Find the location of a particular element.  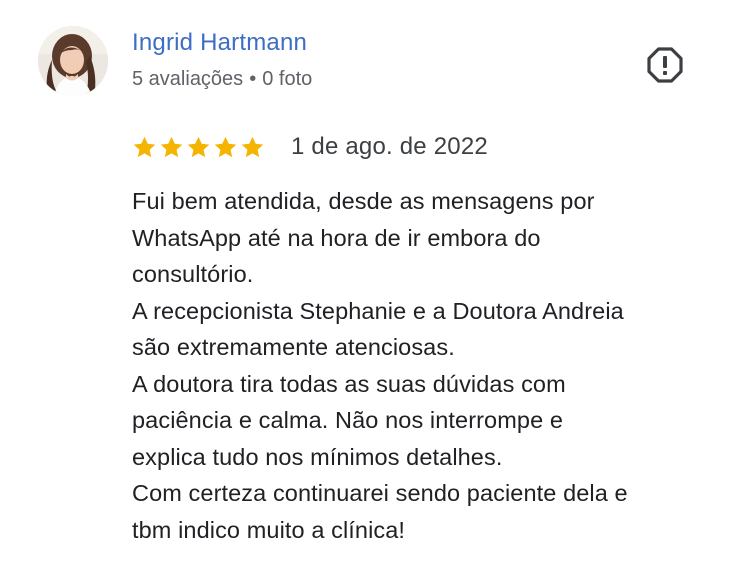

photos-count: 0 foto is located at coordinates (287, 79).